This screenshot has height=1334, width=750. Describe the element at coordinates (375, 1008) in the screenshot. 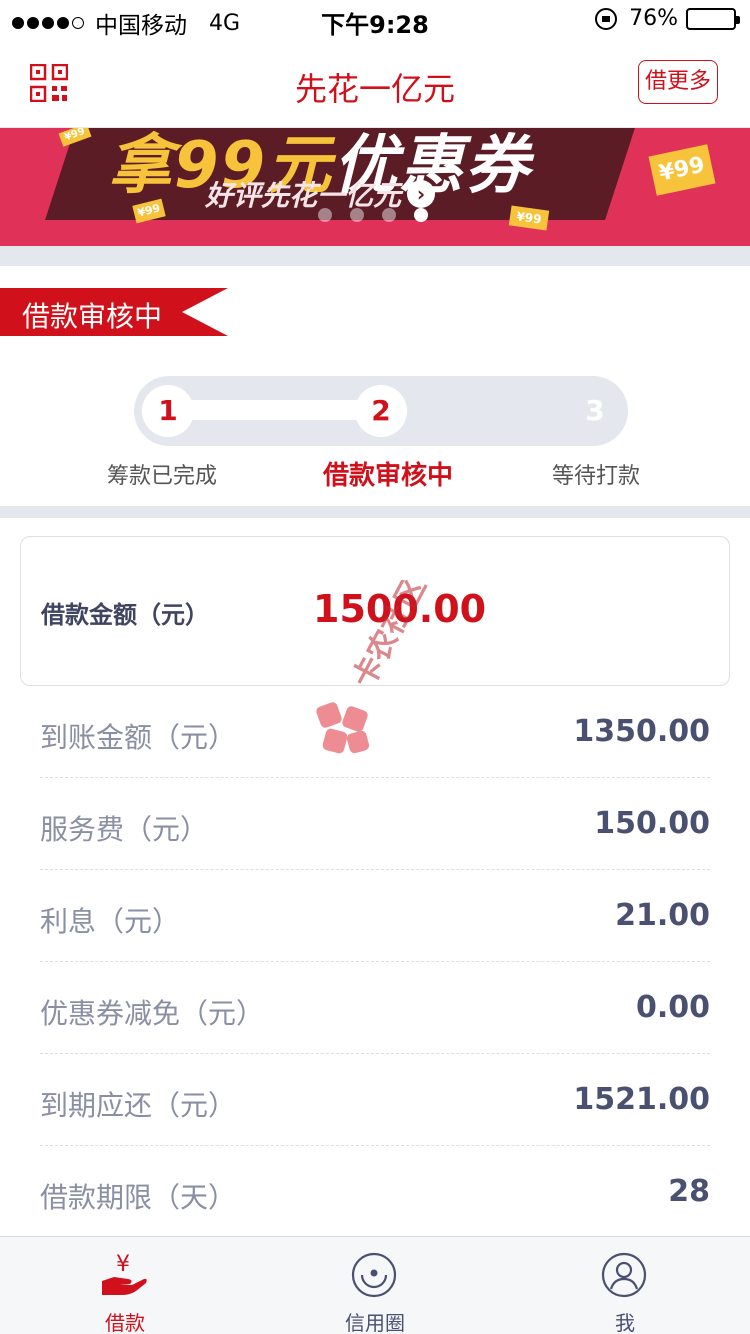

I see `detail-row: 优惠券减免（元） 0.00` at that location.